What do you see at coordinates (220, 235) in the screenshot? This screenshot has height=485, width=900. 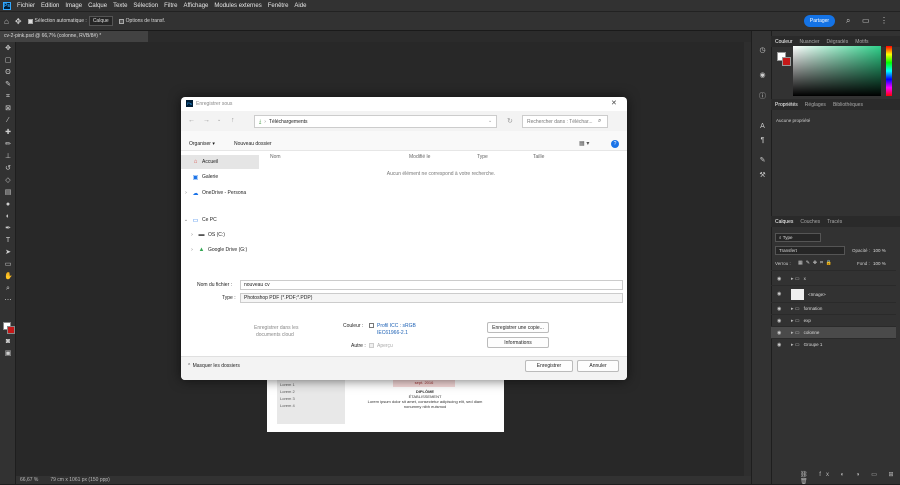 I see `nav-item-os-drive: › ▬ OS (C:)` at bounding box center [220, 235].